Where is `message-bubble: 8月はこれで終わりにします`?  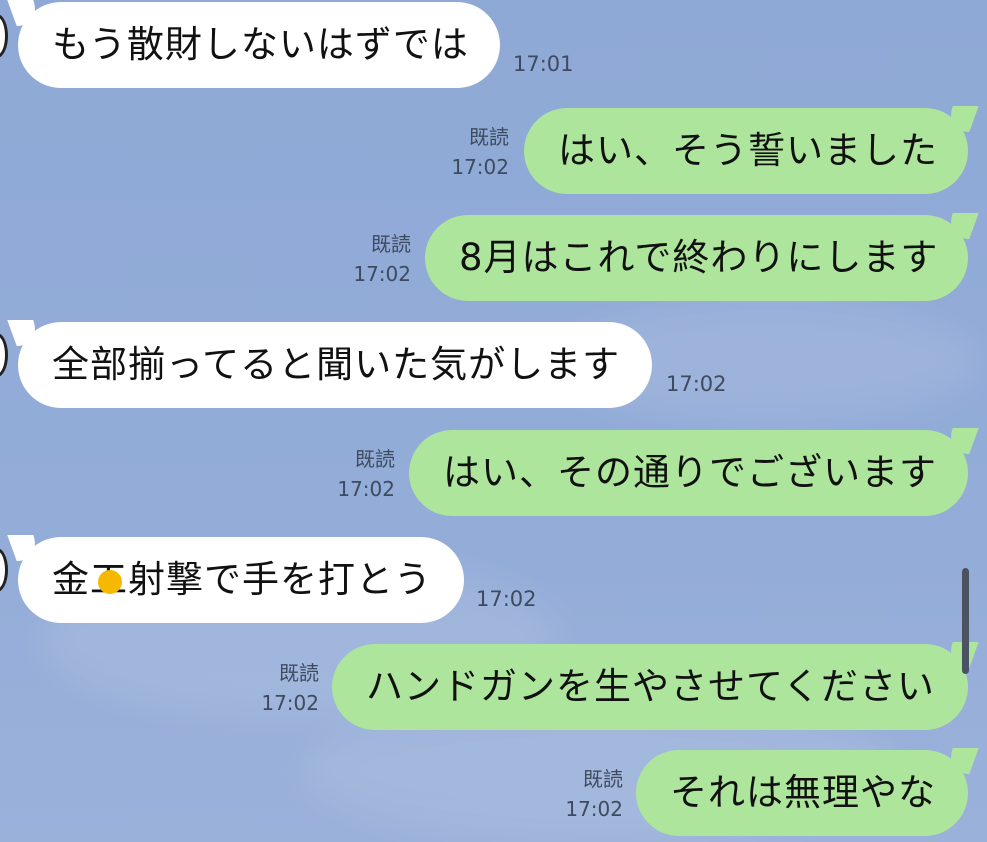
message-bubble: 8月はこれで終わりにします is located at coordinates (696, 258).